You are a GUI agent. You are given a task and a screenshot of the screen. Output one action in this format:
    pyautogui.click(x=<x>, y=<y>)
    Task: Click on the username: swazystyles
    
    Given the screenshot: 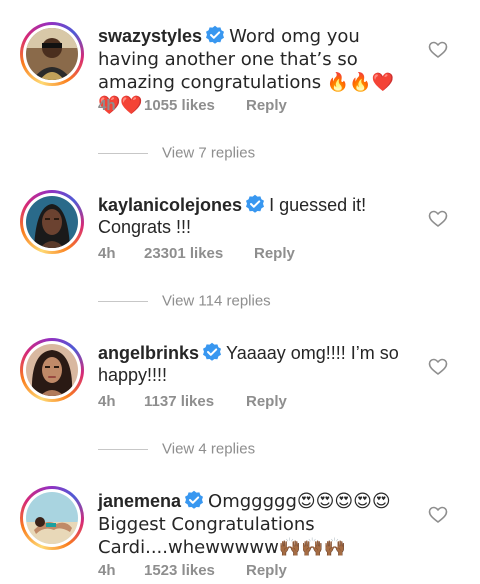 What is the action you would take?
    pyautogui.click(x=150, y=36)
    